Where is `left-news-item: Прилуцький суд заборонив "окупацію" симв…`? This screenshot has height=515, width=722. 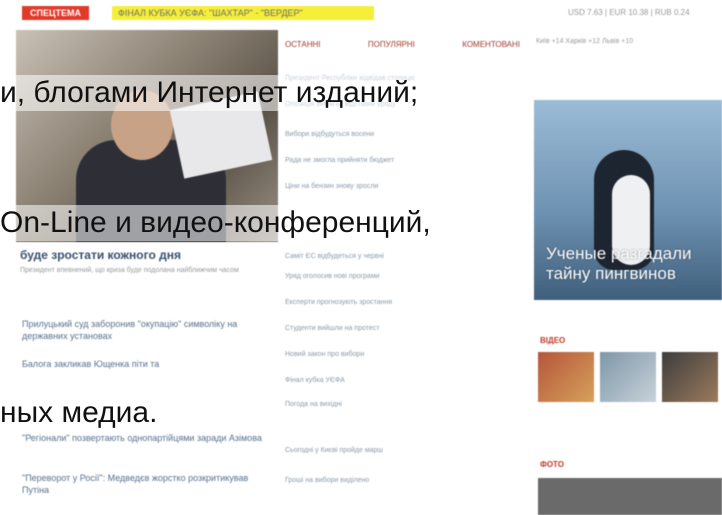
left-news-item: Прилуцький суд заборонив "окупацію" симв… is located at coordinates (147, 330).